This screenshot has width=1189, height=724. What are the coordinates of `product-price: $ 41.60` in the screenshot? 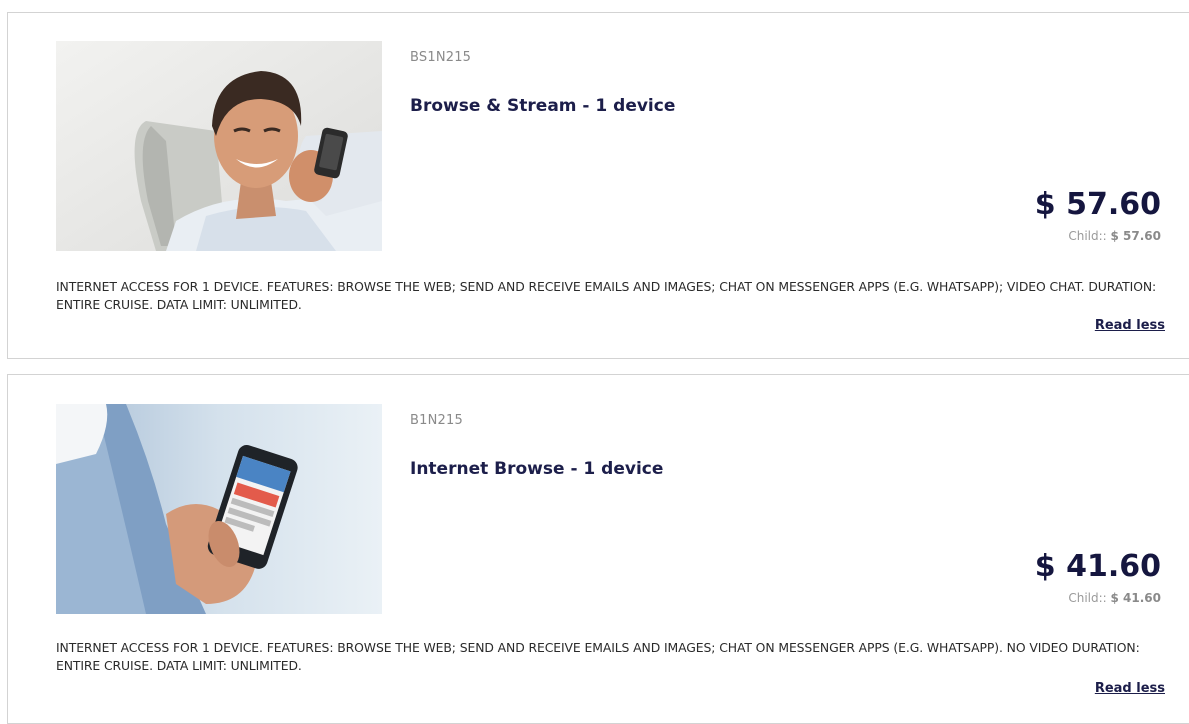 It's located at (1097, 566).